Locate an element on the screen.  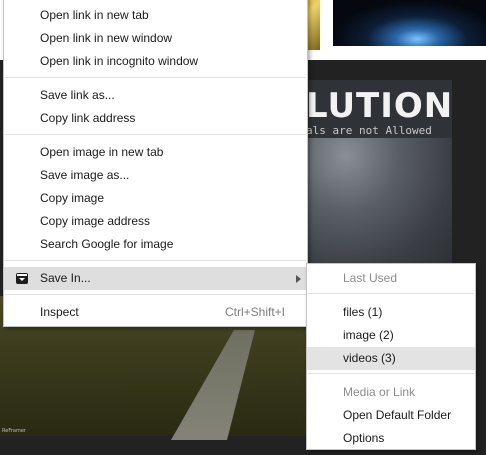
menu-item-open-link-new-window: Open link in new window is located at coordinates (155, 38).